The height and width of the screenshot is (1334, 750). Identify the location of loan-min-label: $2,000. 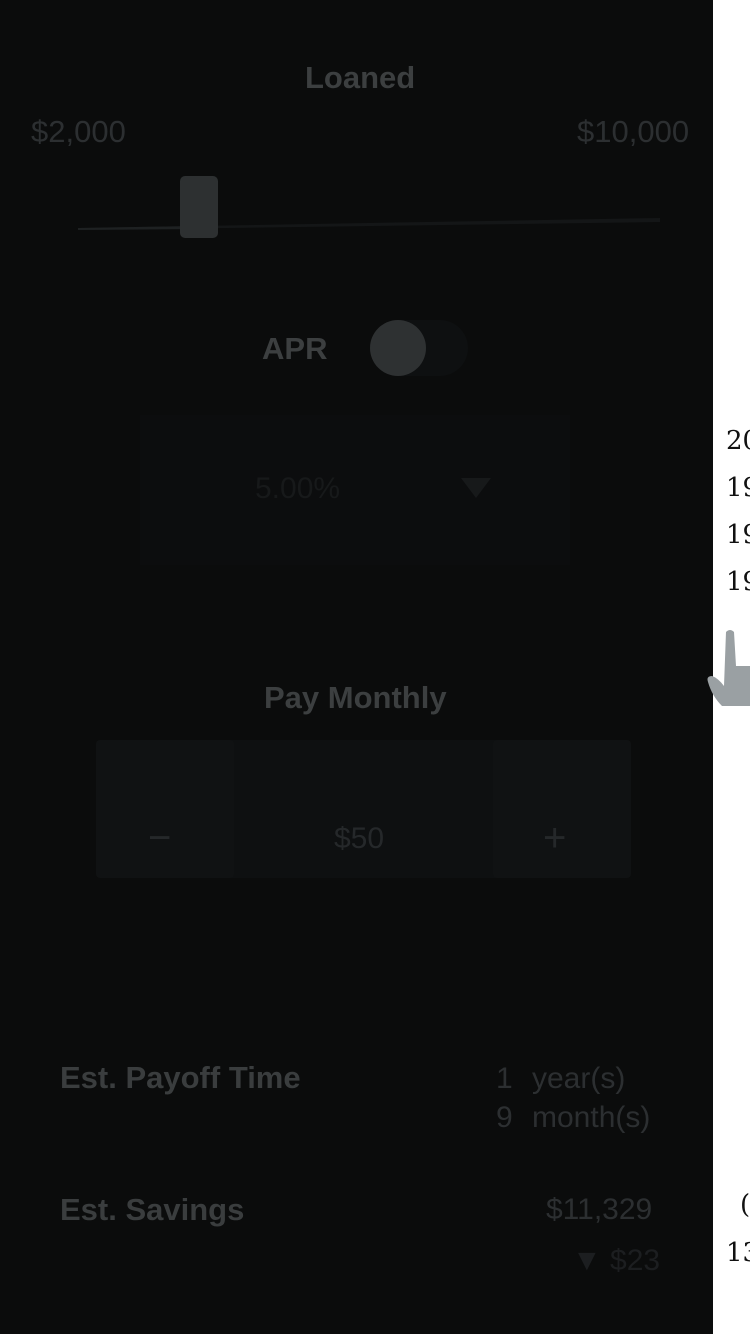
(78, 131).